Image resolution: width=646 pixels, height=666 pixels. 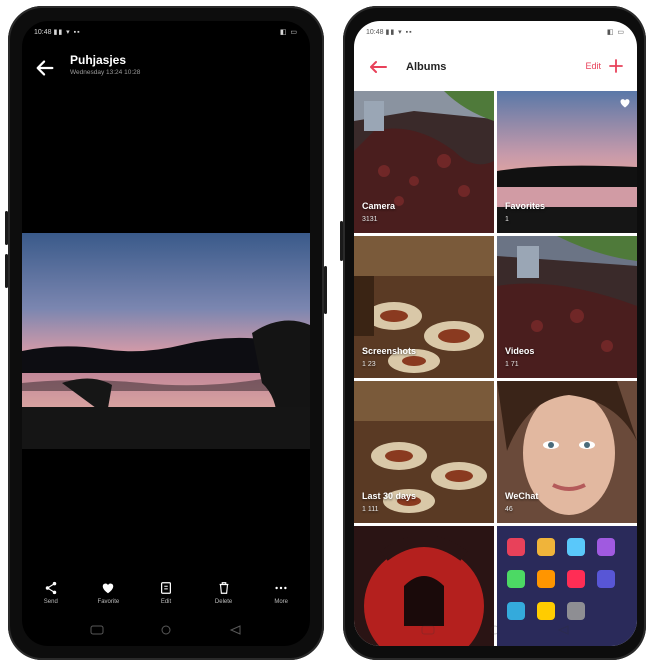 What do you see at coordinates (426, 67) in the screenshot?
I see `page-title: Albums` at bounding box center [426, 67].